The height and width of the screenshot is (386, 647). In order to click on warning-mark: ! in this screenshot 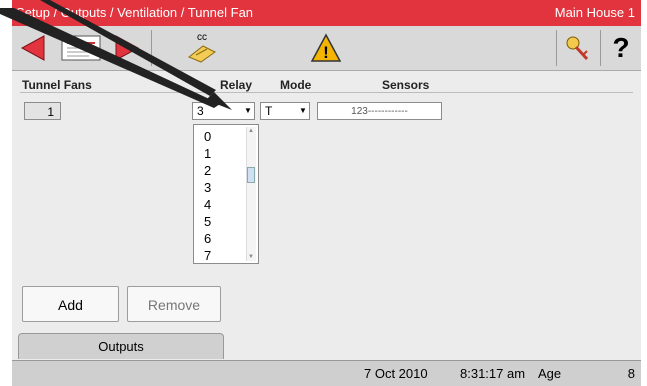, I will do `click(326, 52)`.